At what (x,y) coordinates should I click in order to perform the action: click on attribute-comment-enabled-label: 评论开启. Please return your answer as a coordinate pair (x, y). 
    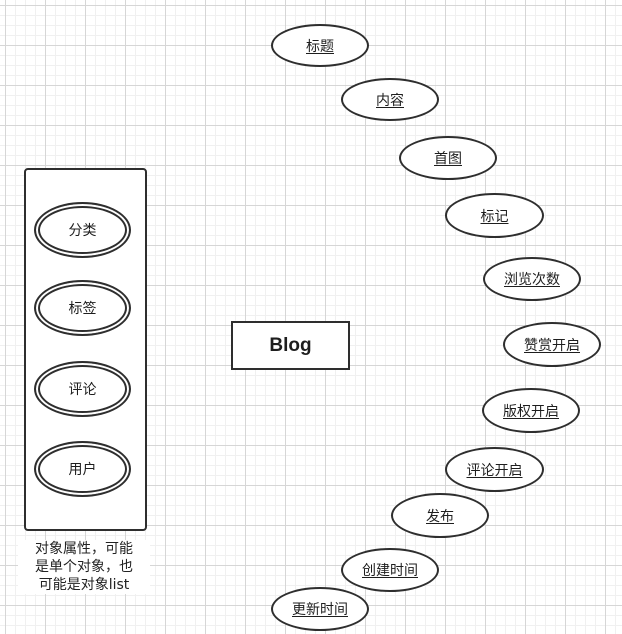
    Looking at the image, I should click on (494, 470).